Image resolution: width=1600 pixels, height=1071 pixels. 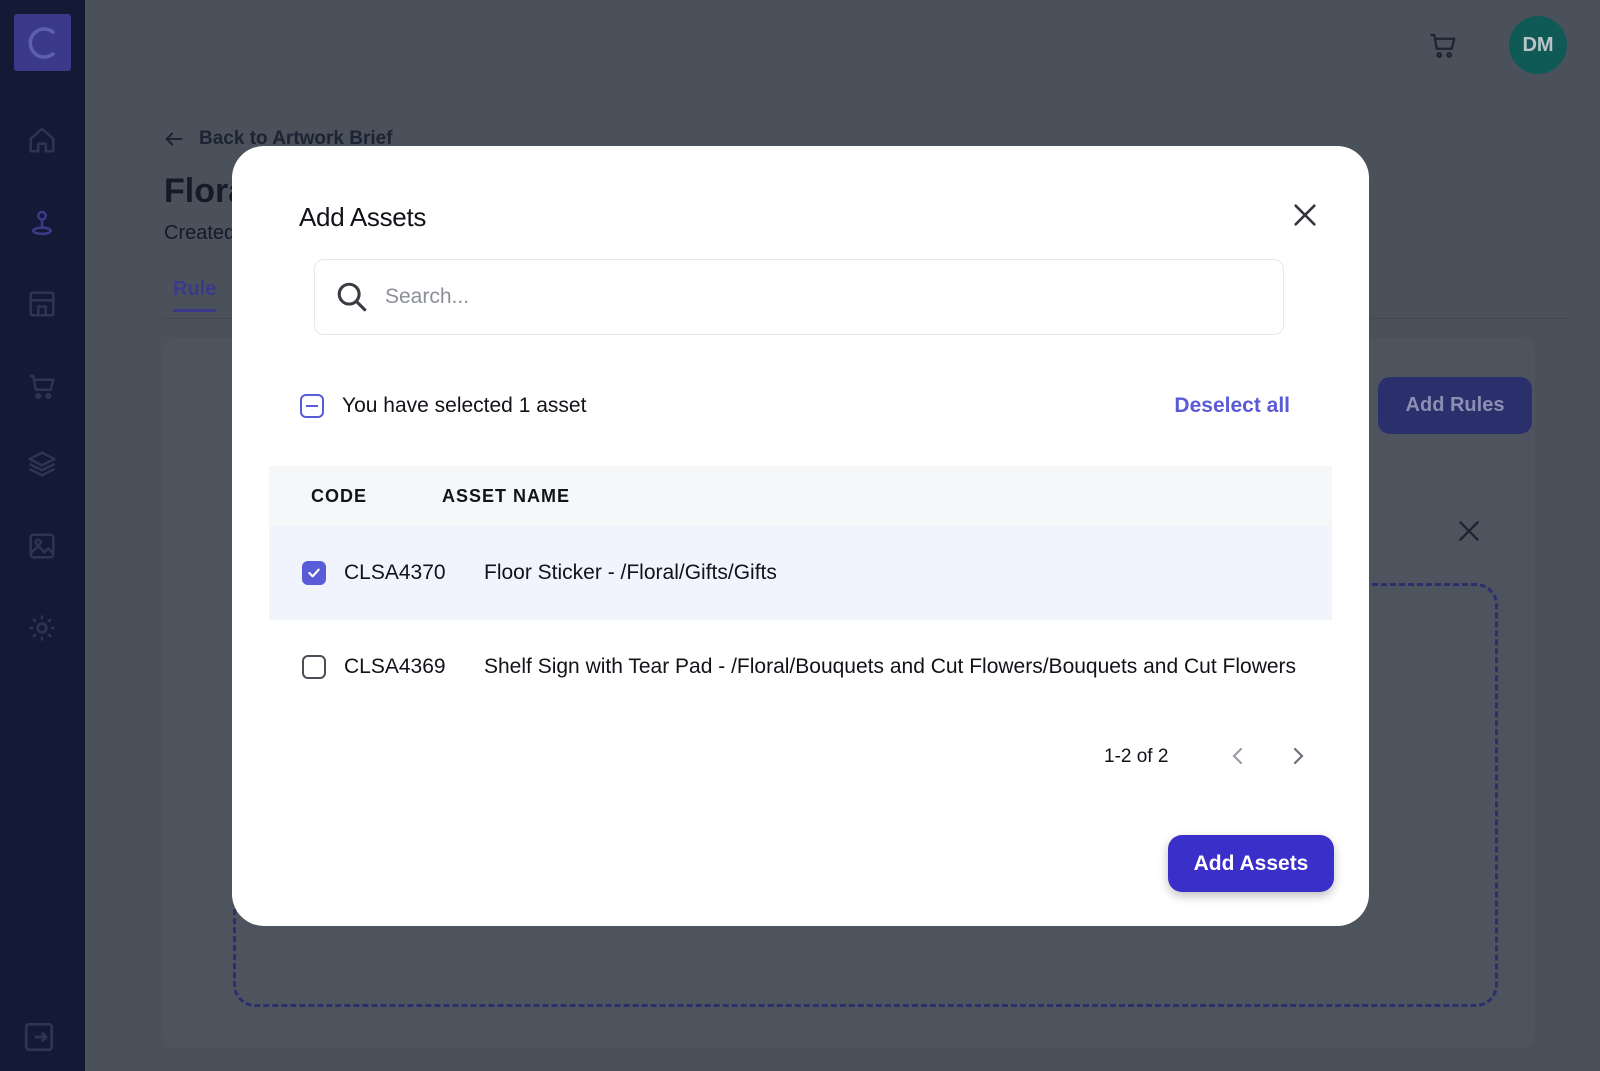 I want to click on next-page-button, so click(x=1299, y=757).